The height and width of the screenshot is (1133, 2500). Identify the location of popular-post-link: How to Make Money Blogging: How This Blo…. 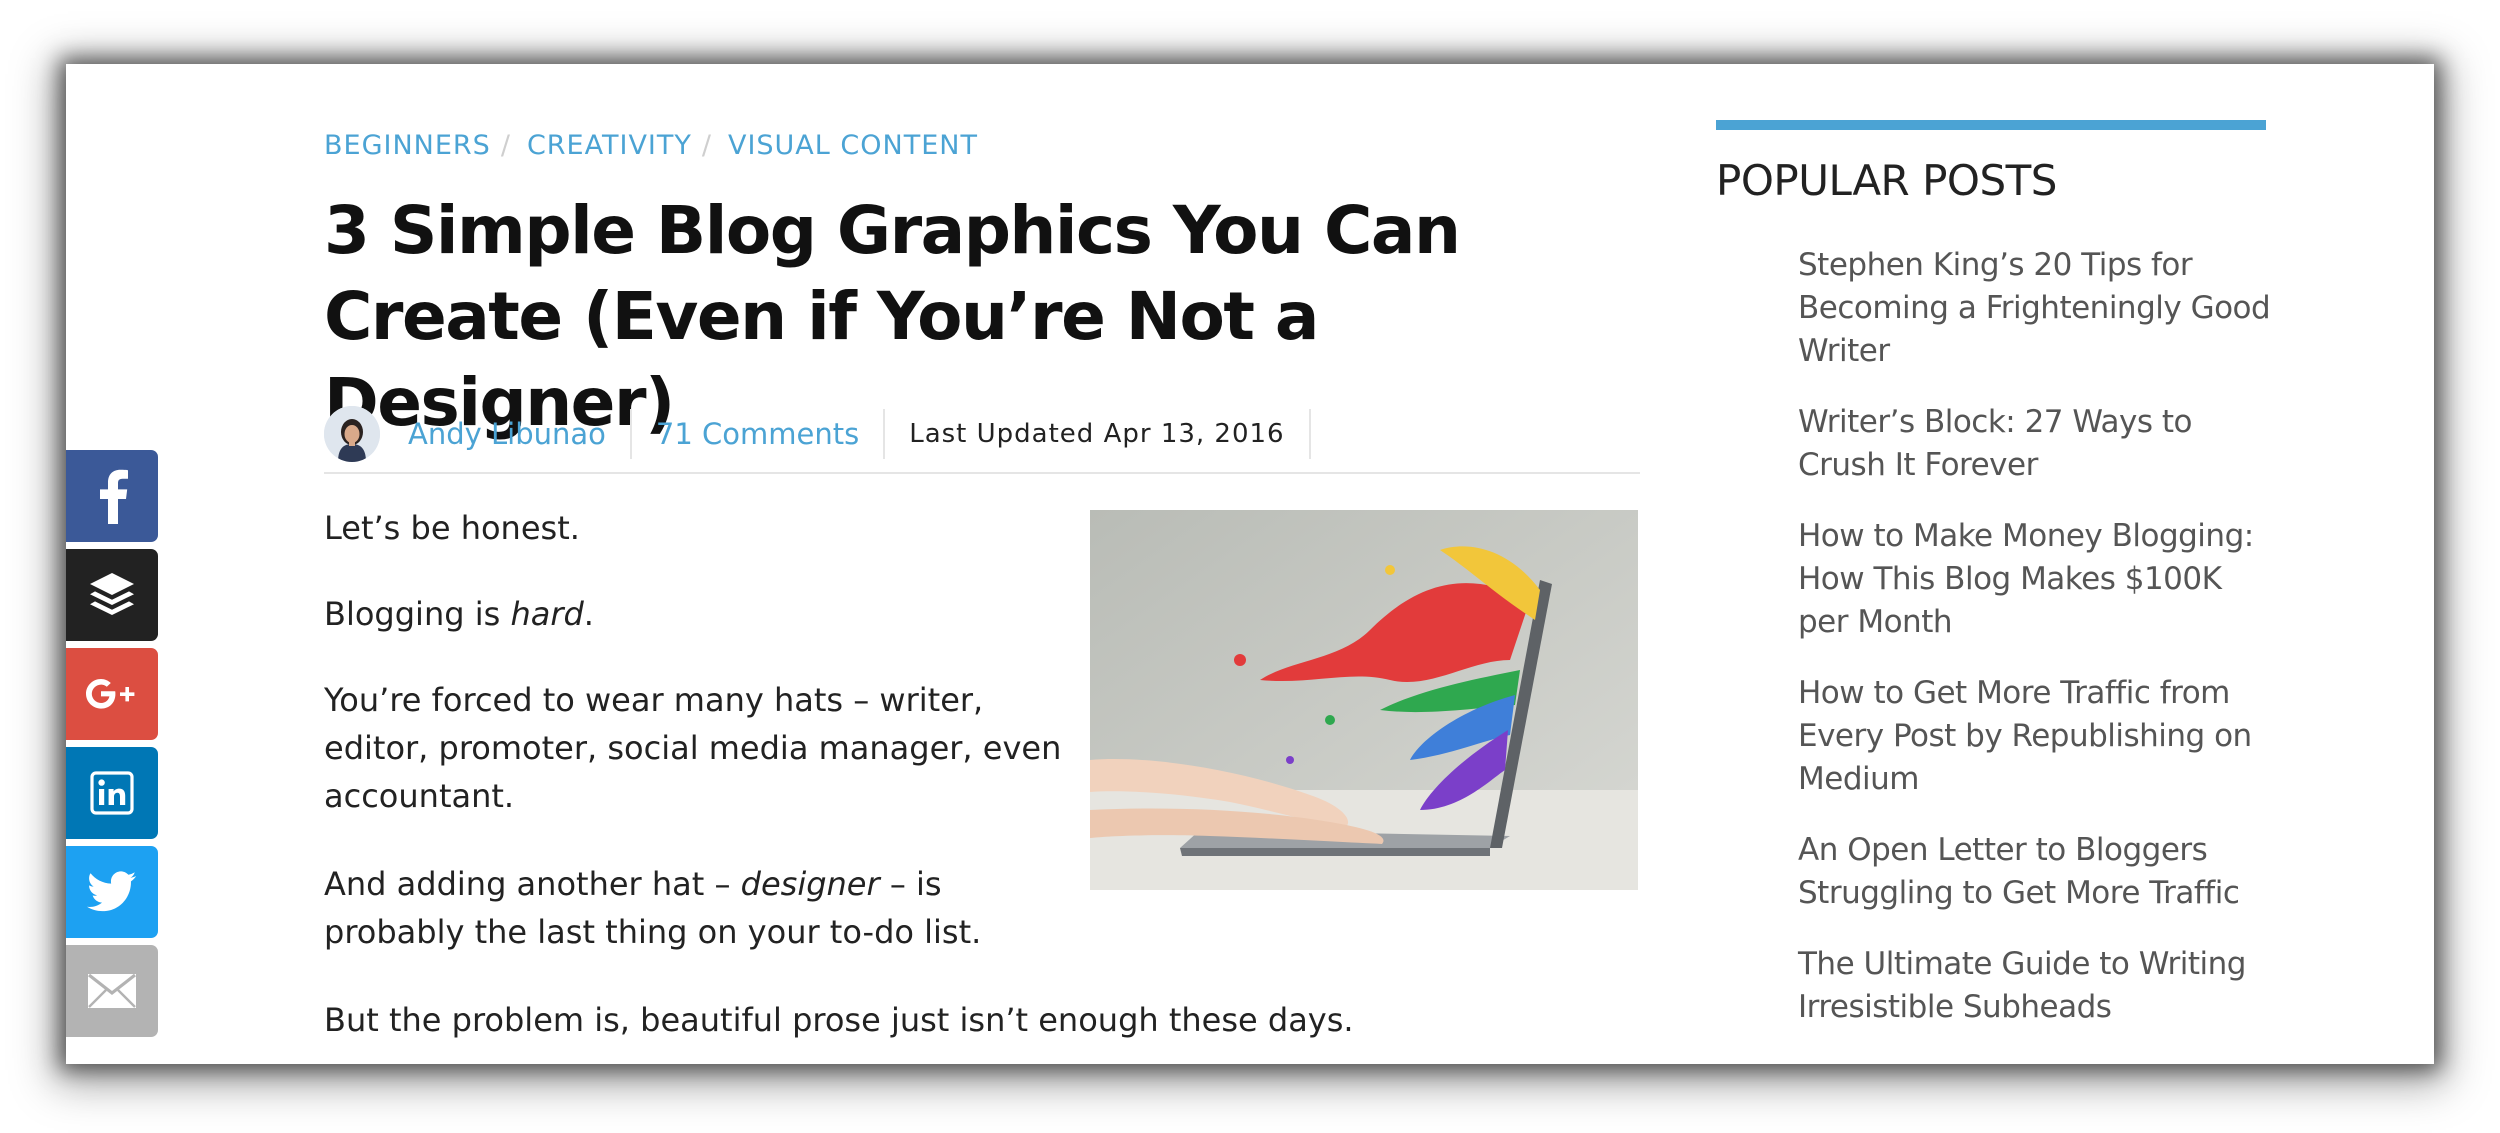
(2038, 579).